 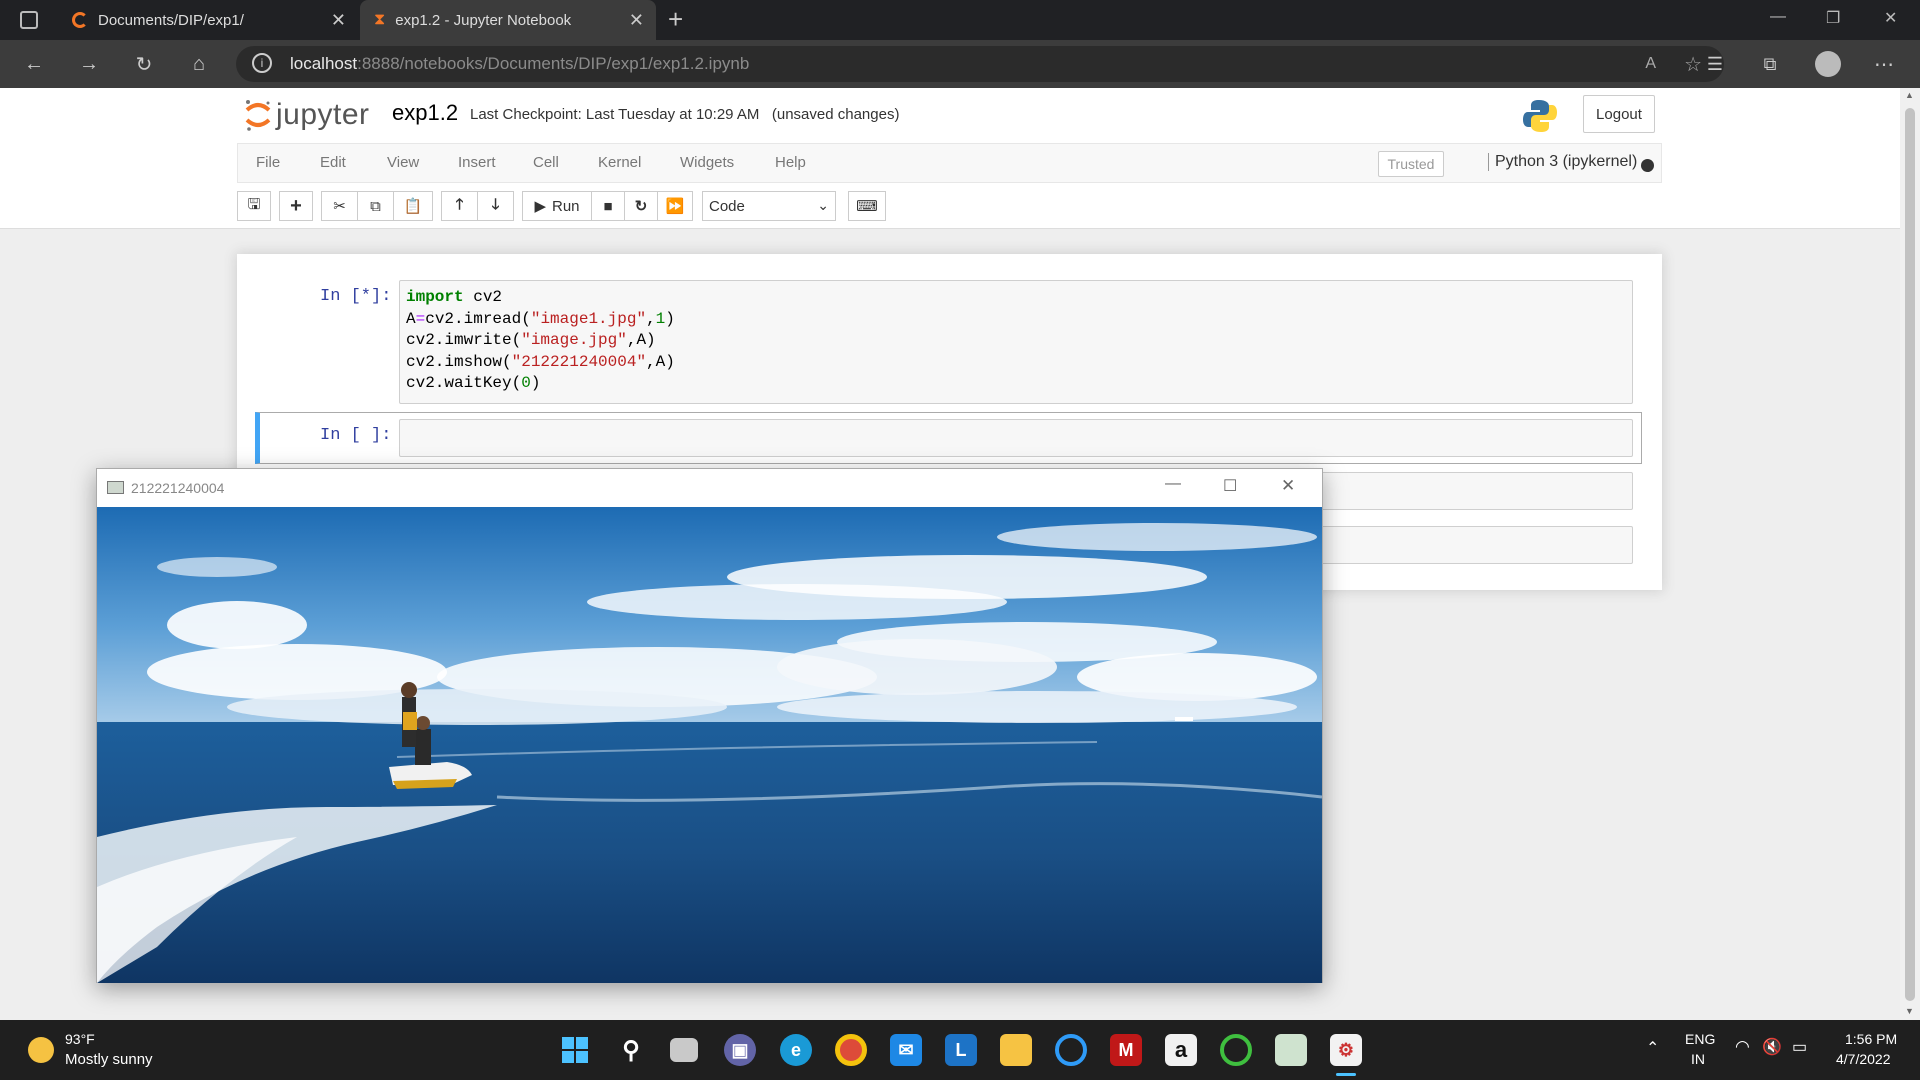 I want to click on maximize-icon: ☐, so click(x=1230, y=486).